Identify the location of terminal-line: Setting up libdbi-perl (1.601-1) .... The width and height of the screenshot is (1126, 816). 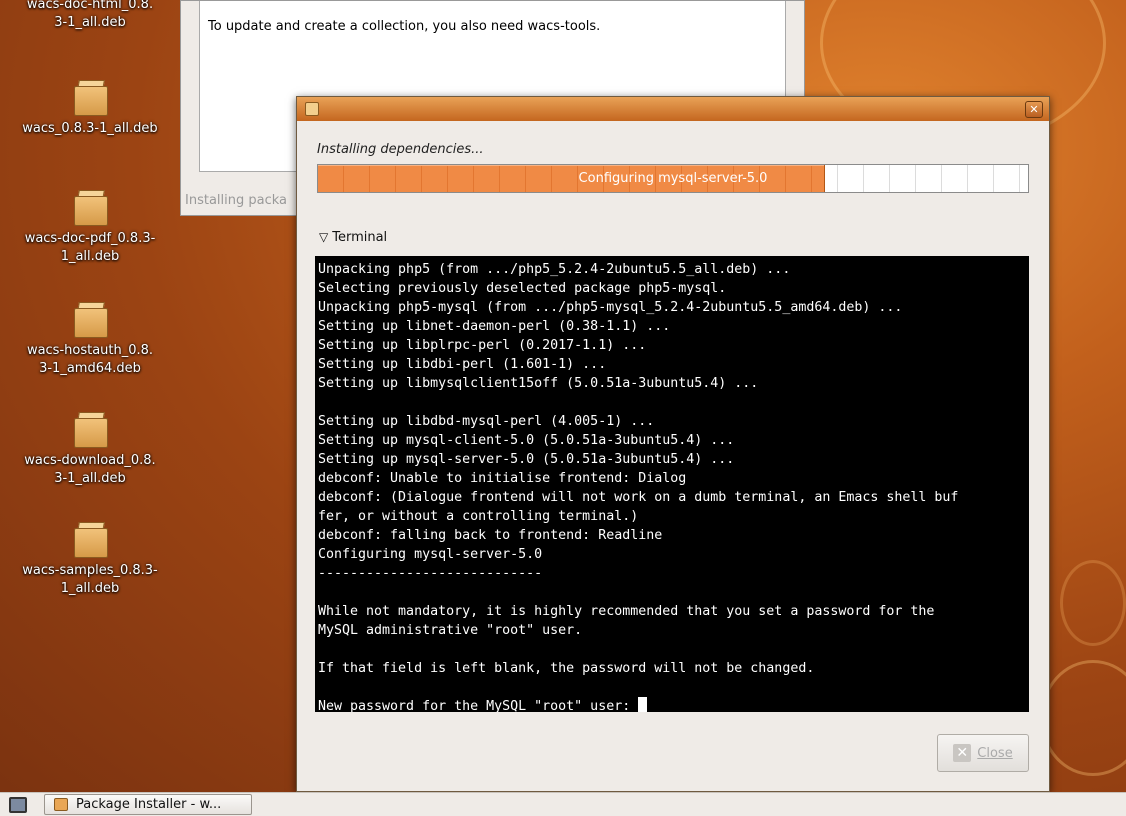
(462, 364).